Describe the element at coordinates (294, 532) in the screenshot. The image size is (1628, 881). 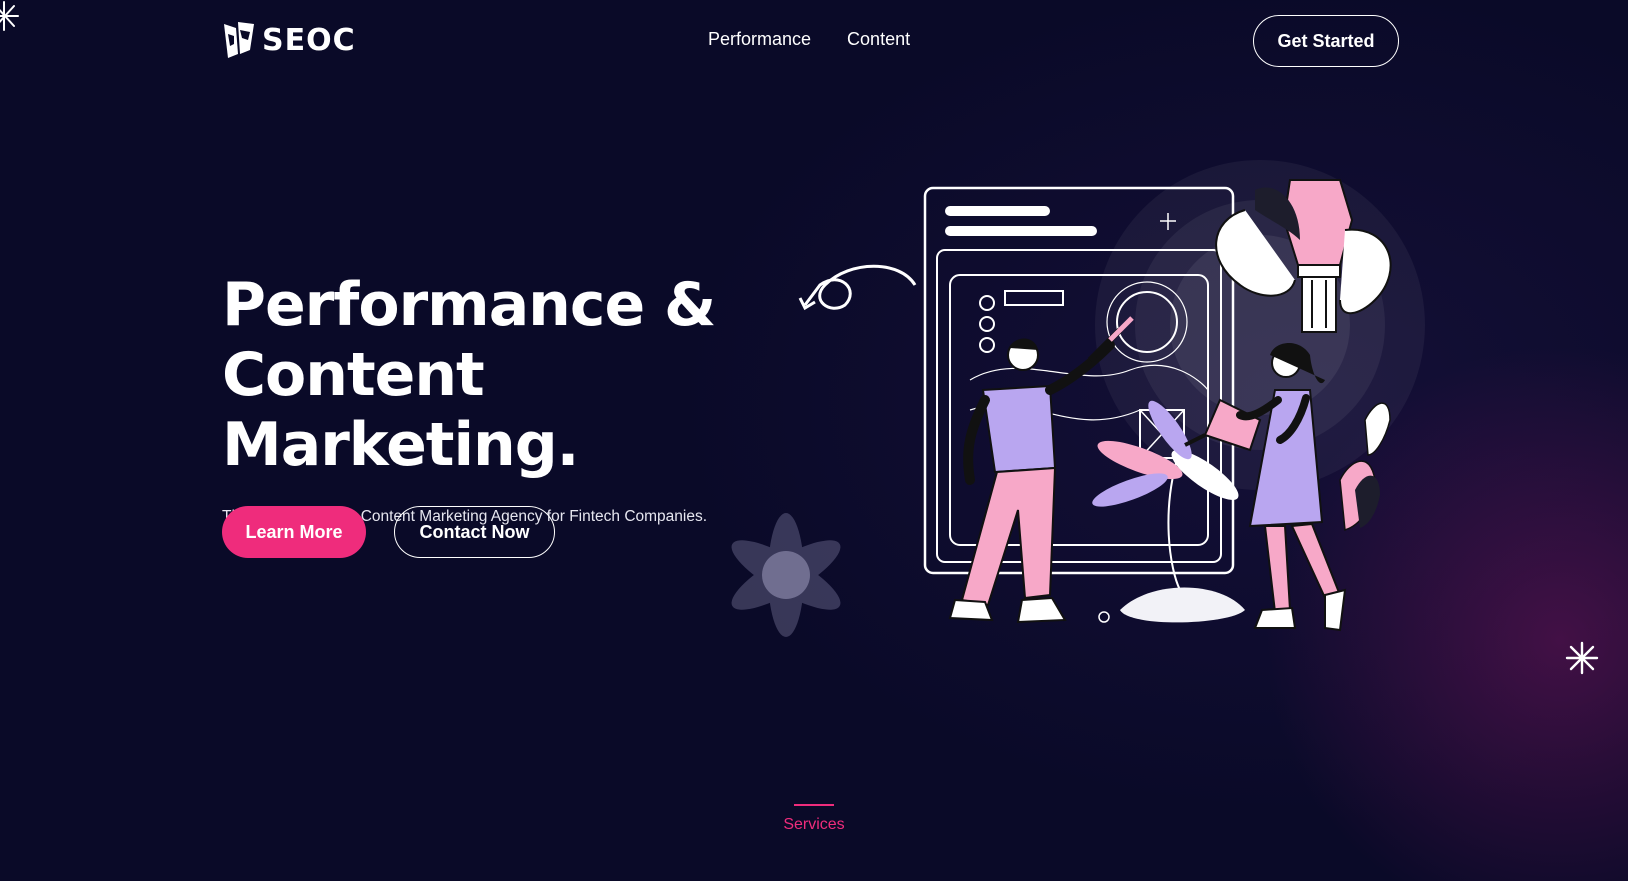
I see `learn-more-button: Learn More` at that location.